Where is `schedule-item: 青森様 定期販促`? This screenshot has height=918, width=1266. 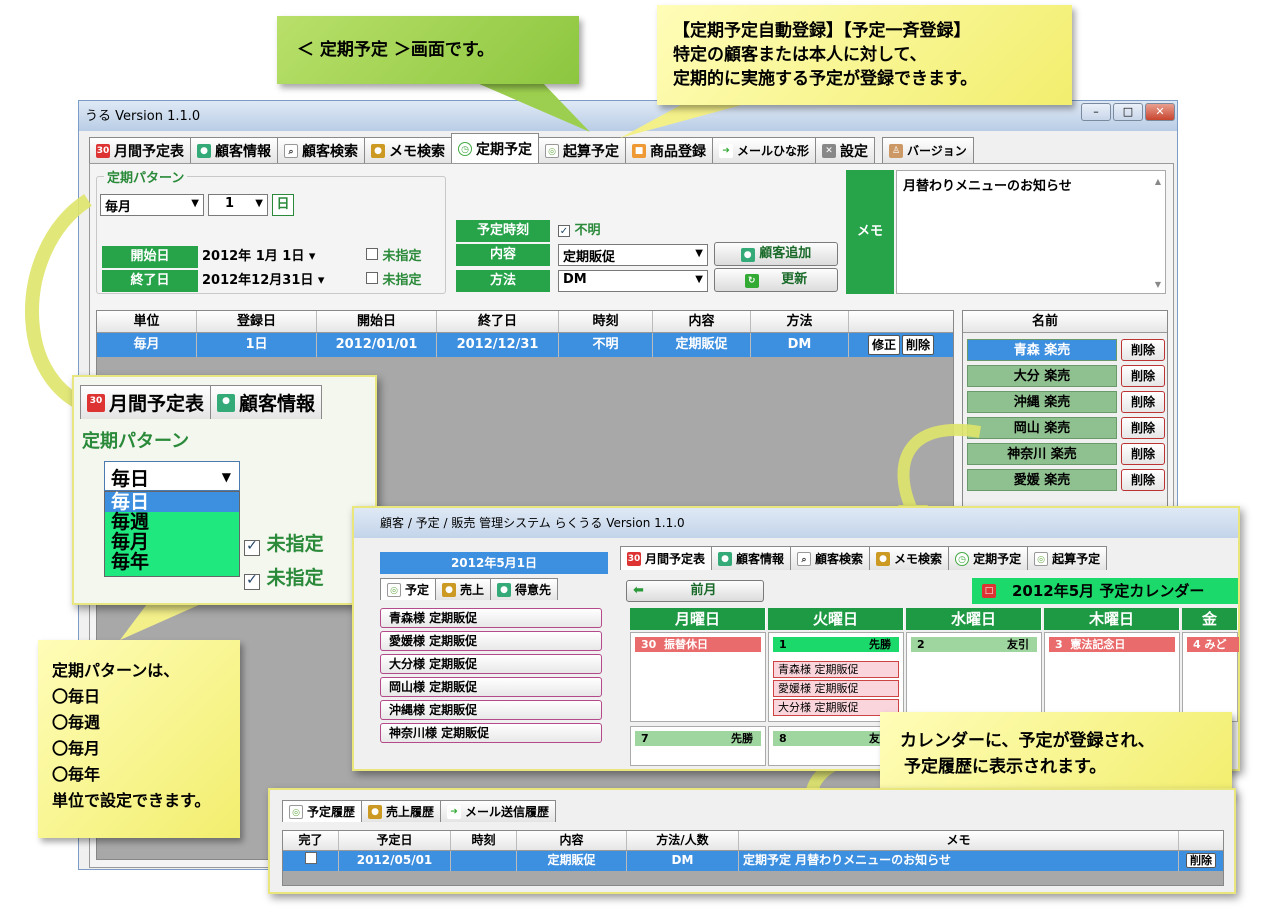 schedule-item: 青森様 定期販促 is located at coordinates (491, 618).